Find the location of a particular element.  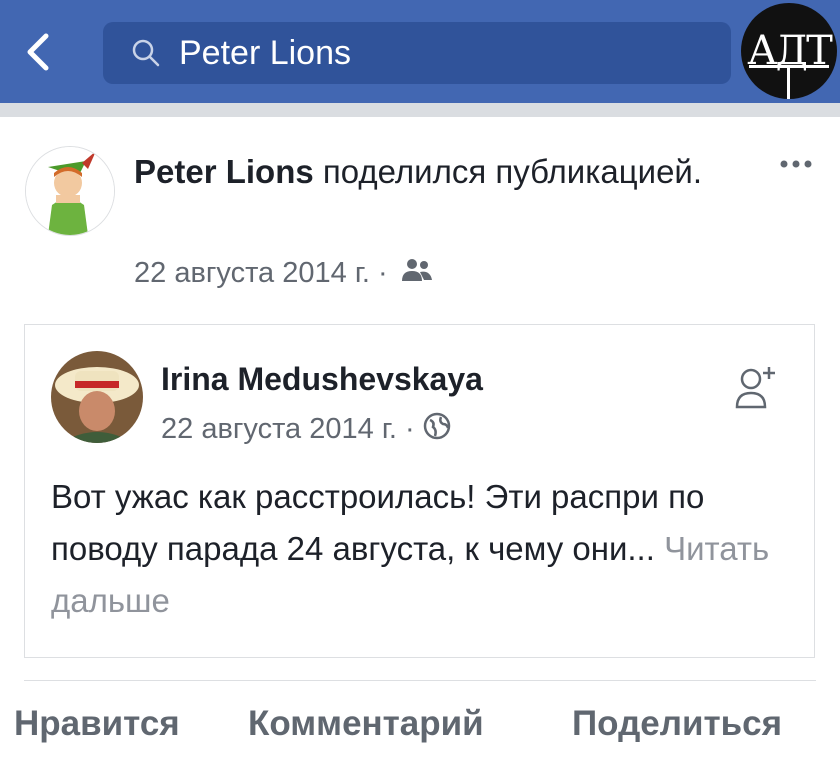

like-button: Нравится is located at coordinates (97, 724).